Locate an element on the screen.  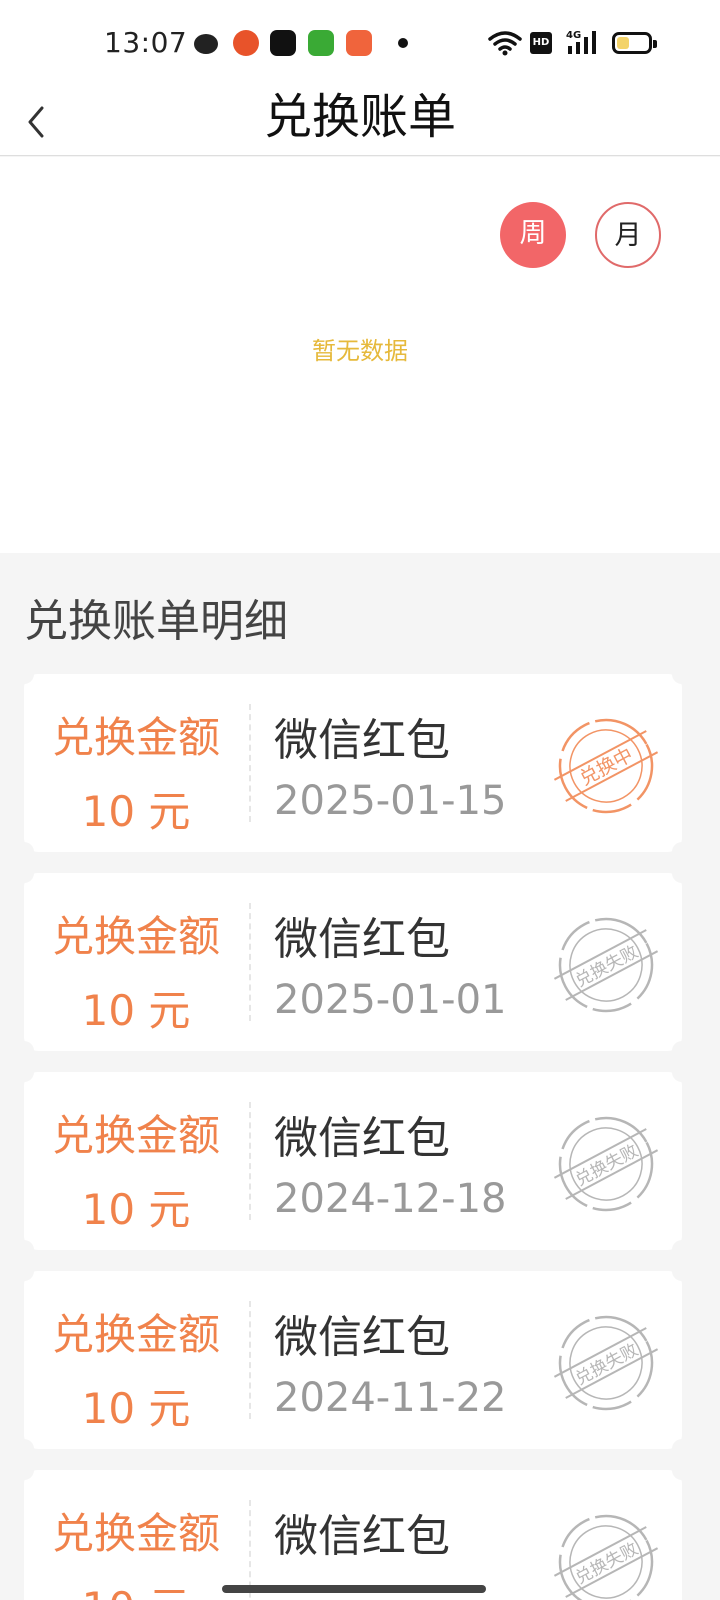
app-notification-icon is located at coordinates (359, 43).